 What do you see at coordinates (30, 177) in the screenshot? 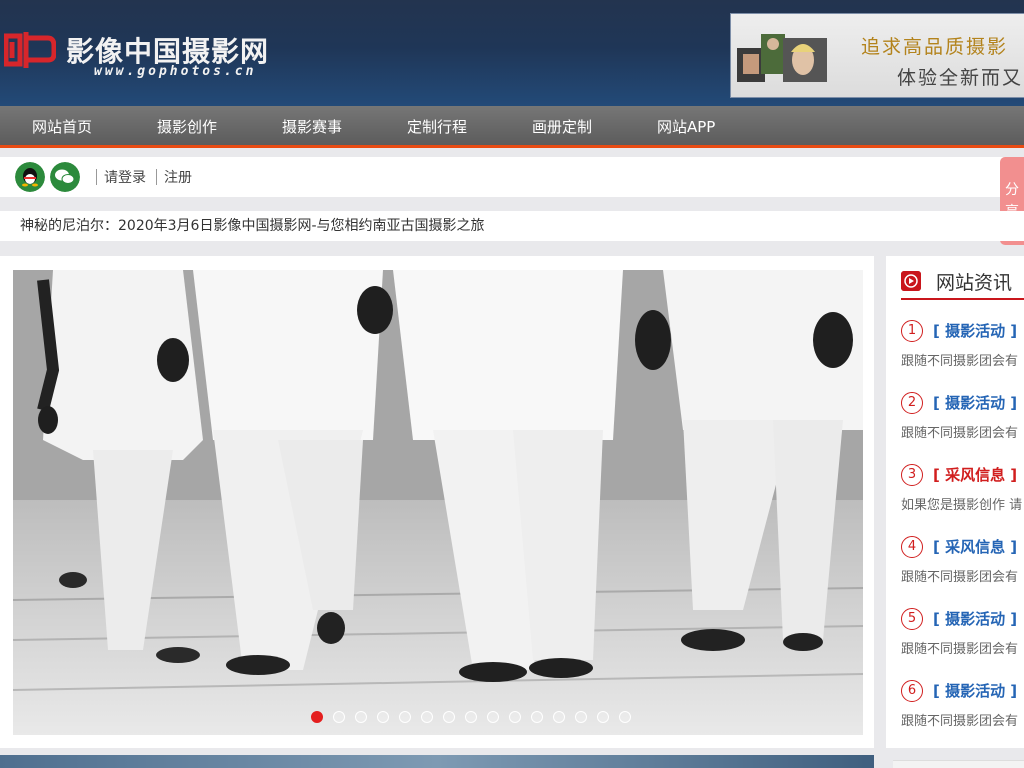
I see `qq-login-icon` at bounding box center [30, 177].